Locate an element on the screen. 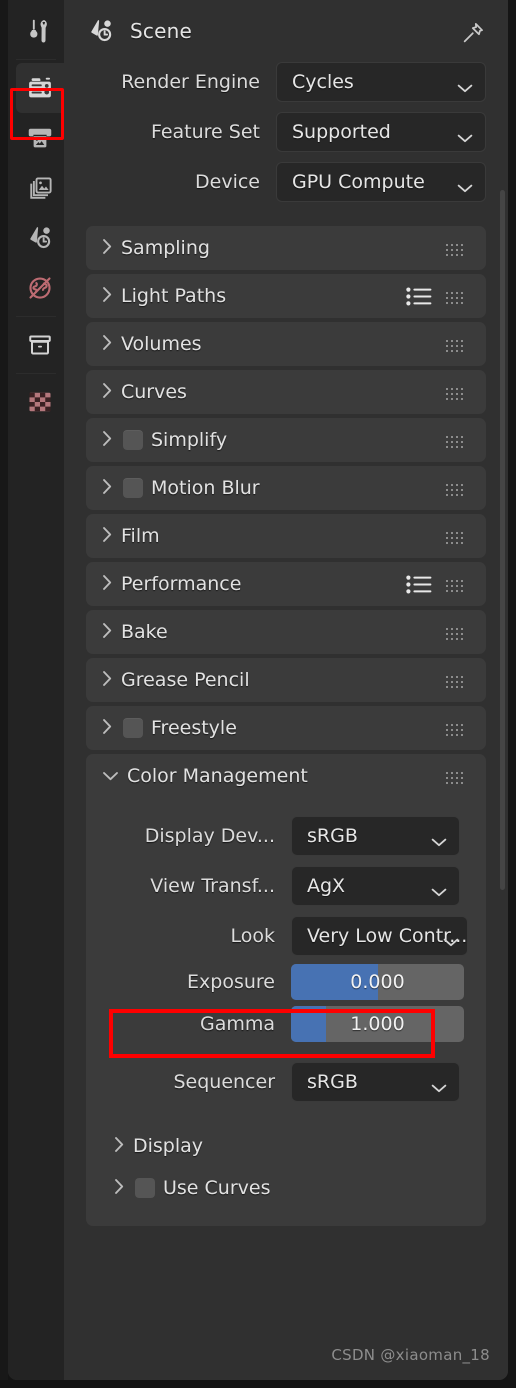  panel-title: Film is located at coordinates (140, 536).